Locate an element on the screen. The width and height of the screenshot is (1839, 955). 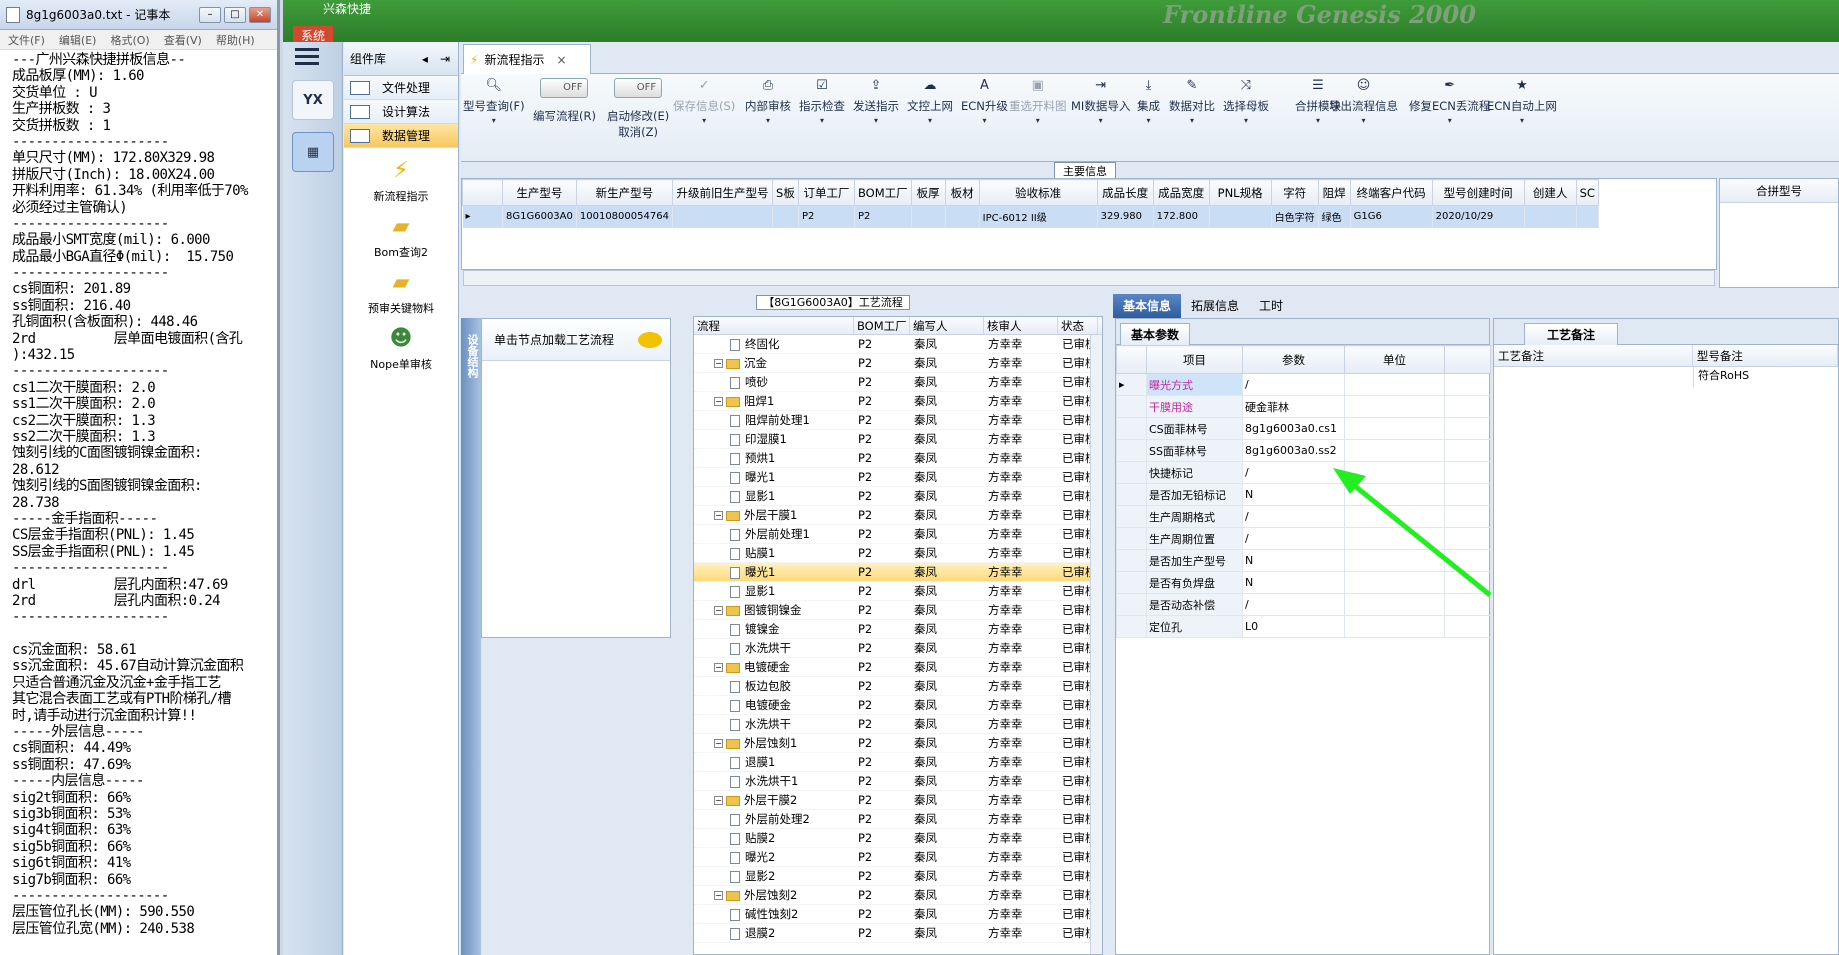
flow-row: 板边包胶 P2 秦凤 方幸幸 已审核 is located at coordinates (898, 686).